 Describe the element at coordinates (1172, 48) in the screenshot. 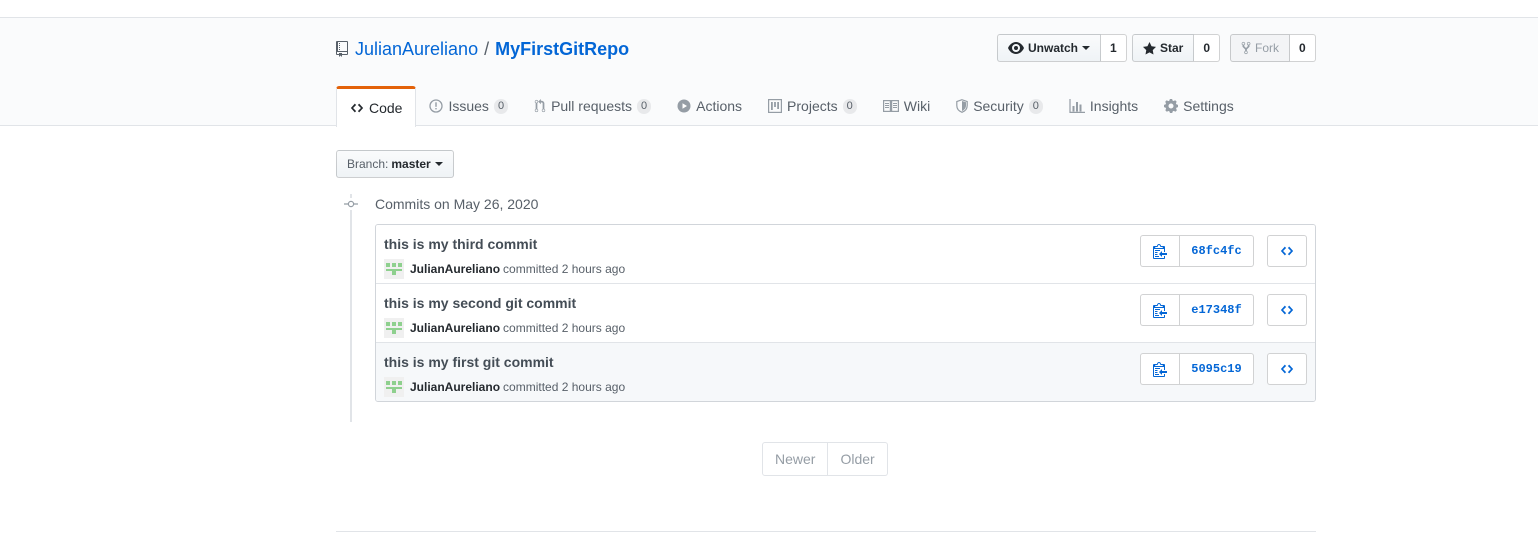

I see `star-label: Star` at that location.